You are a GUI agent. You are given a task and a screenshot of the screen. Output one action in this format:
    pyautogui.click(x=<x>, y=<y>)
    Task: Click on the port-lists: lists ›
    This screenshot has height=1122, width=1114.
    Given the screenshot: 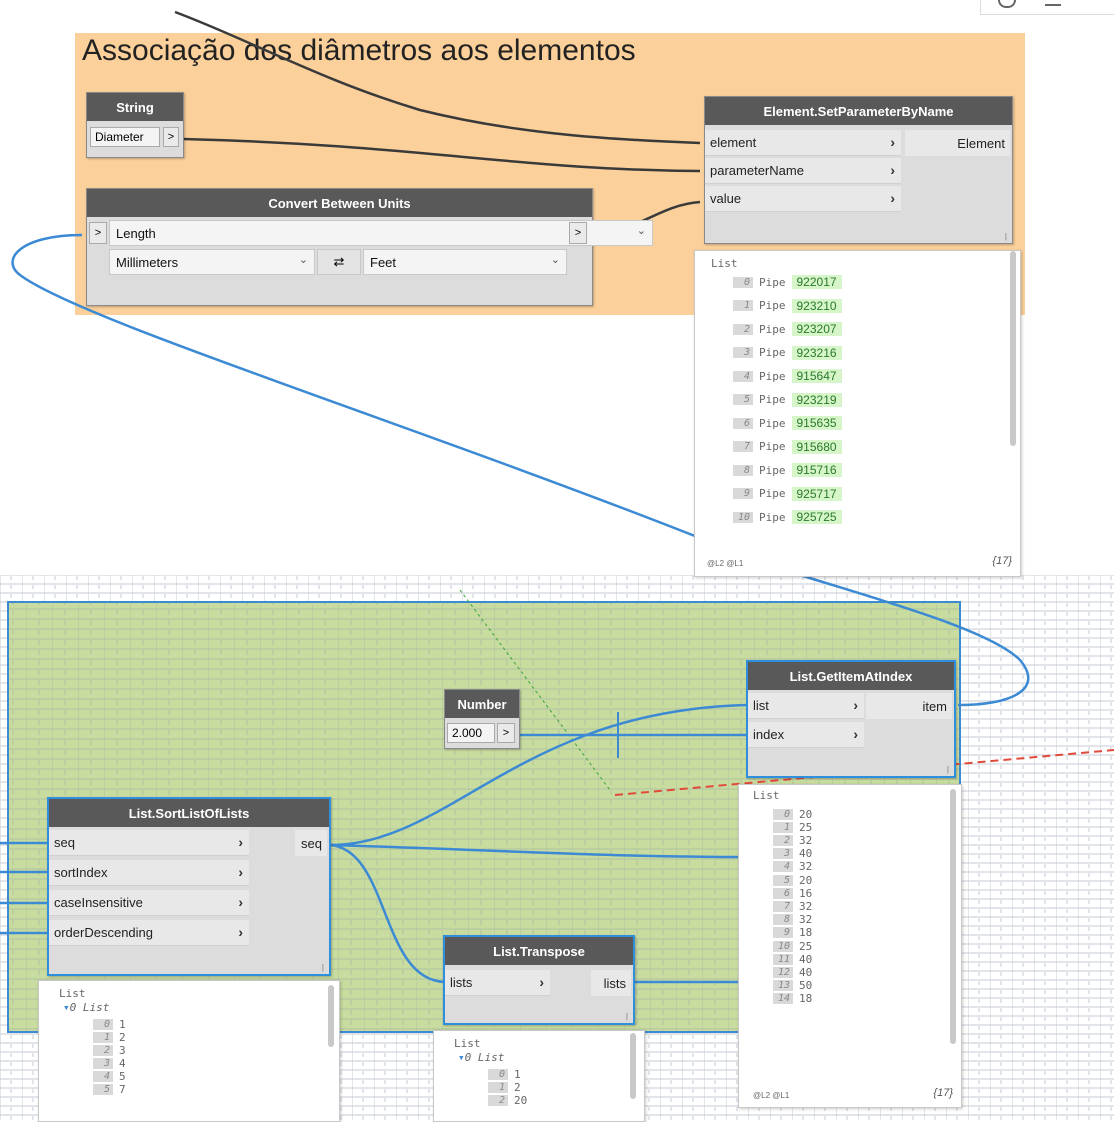 What is the action you would take?
    pyautogui.click(x=497, y=983)
    